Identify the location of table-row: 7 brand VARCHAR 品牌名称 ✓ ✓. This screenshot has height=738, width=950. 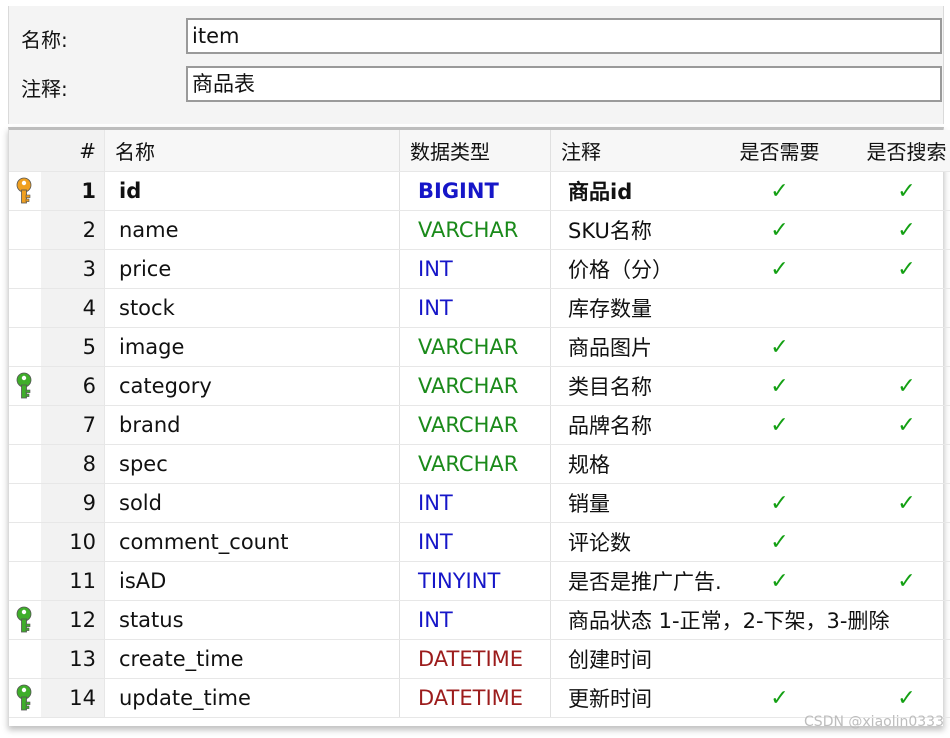
(479, 425).